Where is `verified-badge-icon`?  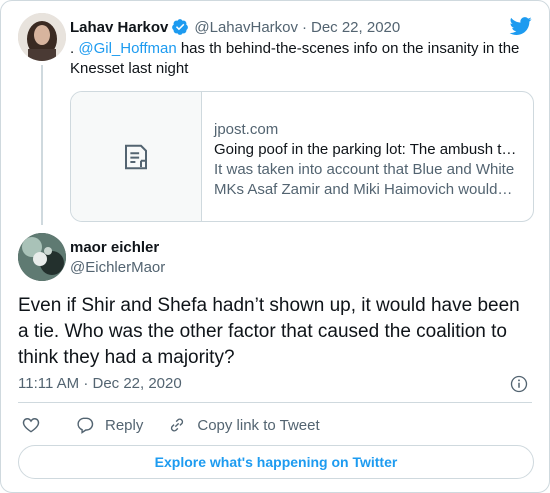 verified-badge-icon is located at coordinates (180, 27).